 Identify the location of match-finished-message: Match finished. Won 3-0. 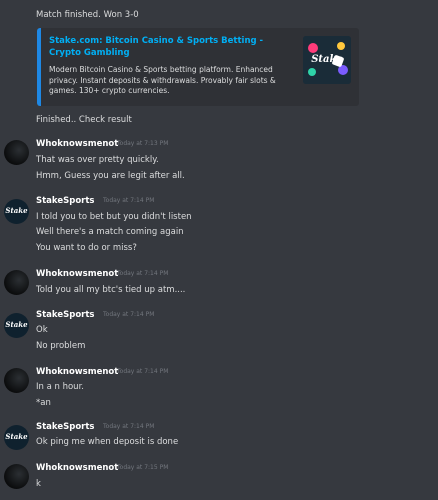
(87, 15).